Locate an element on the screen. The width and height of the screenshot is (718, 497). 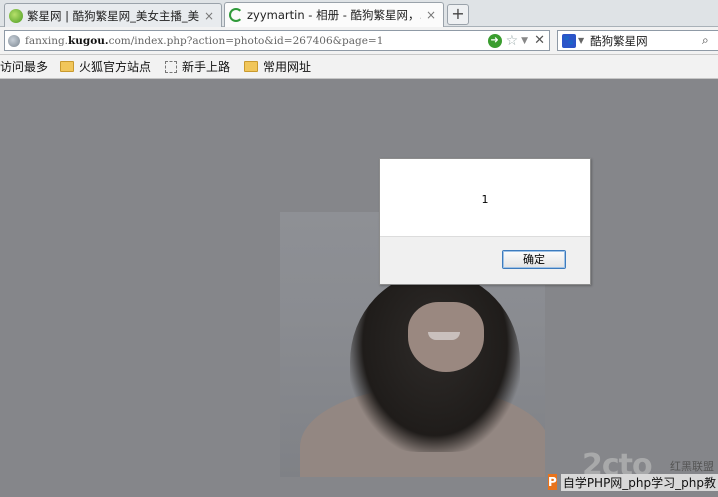
alert-body: 1 is located at coordinates (485, 198).